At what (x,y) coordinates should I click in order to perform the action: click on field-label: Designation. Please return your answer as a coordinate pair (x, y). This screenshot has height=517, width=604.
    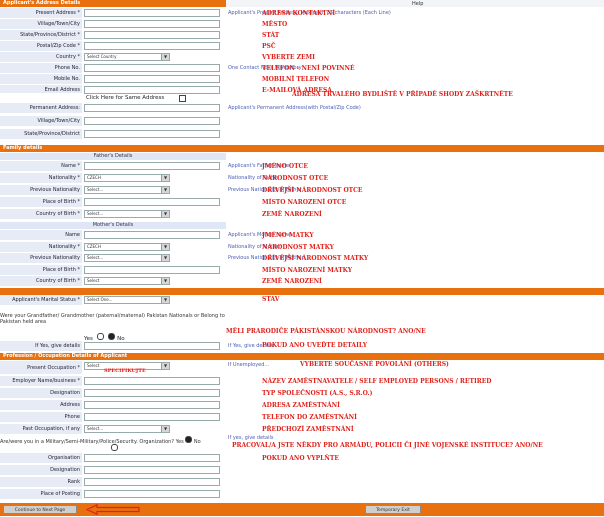
    Looking at the image, I should click on (41, 470).